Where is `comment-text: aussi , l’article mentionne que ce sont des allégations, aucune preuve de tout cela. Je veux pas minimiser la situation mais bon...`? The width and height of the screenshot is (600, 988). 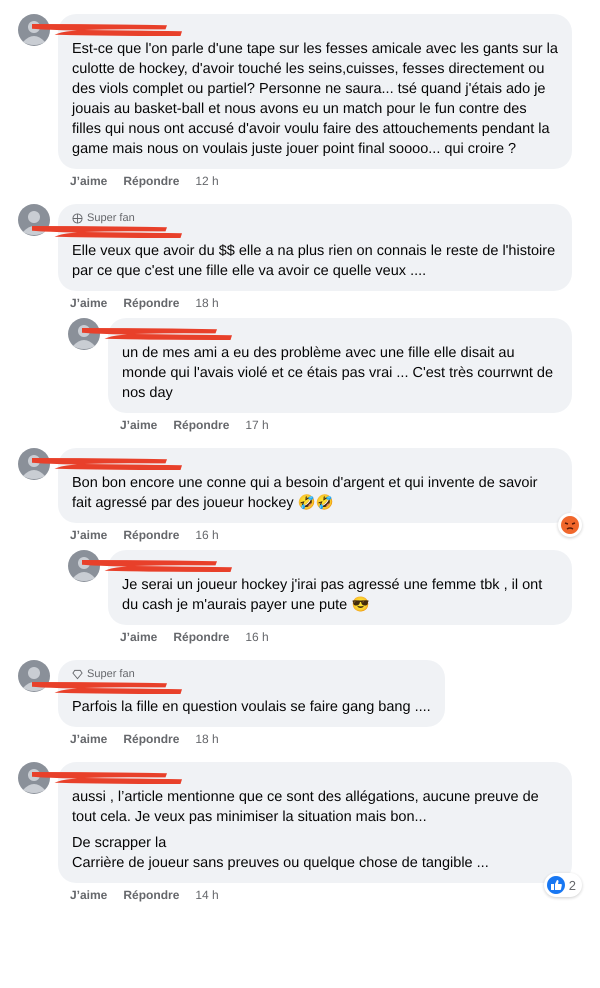 comment-text: aussi , l’article mentionne que ce sont des allégations, aucune preuve de tout cela. Je veux pas minimiser la situation mais bon... is located at coordinates (306, 807).